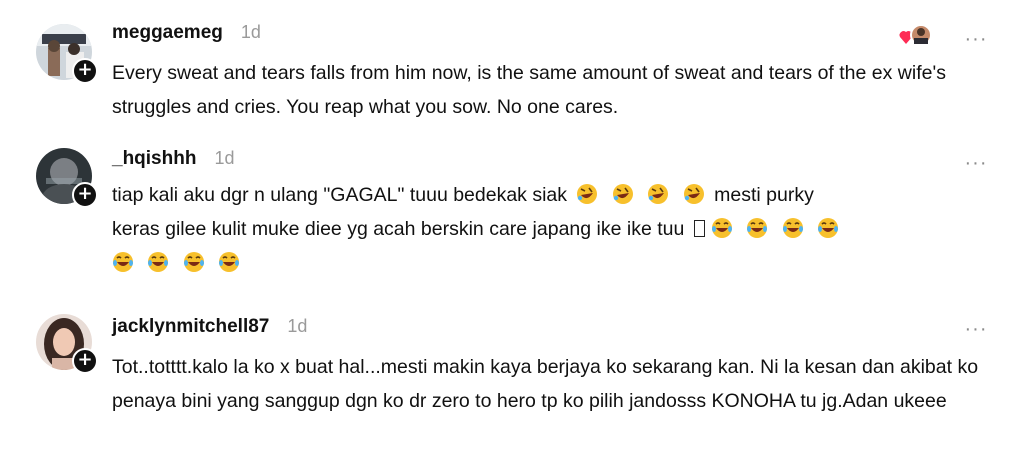 Image resolution: width=1024 pixels, height=457 pixels. What do you see at coordinates (699, 228) in the screenshot?
I see `missing-glyph-icon` at bounding box center [699, 228].